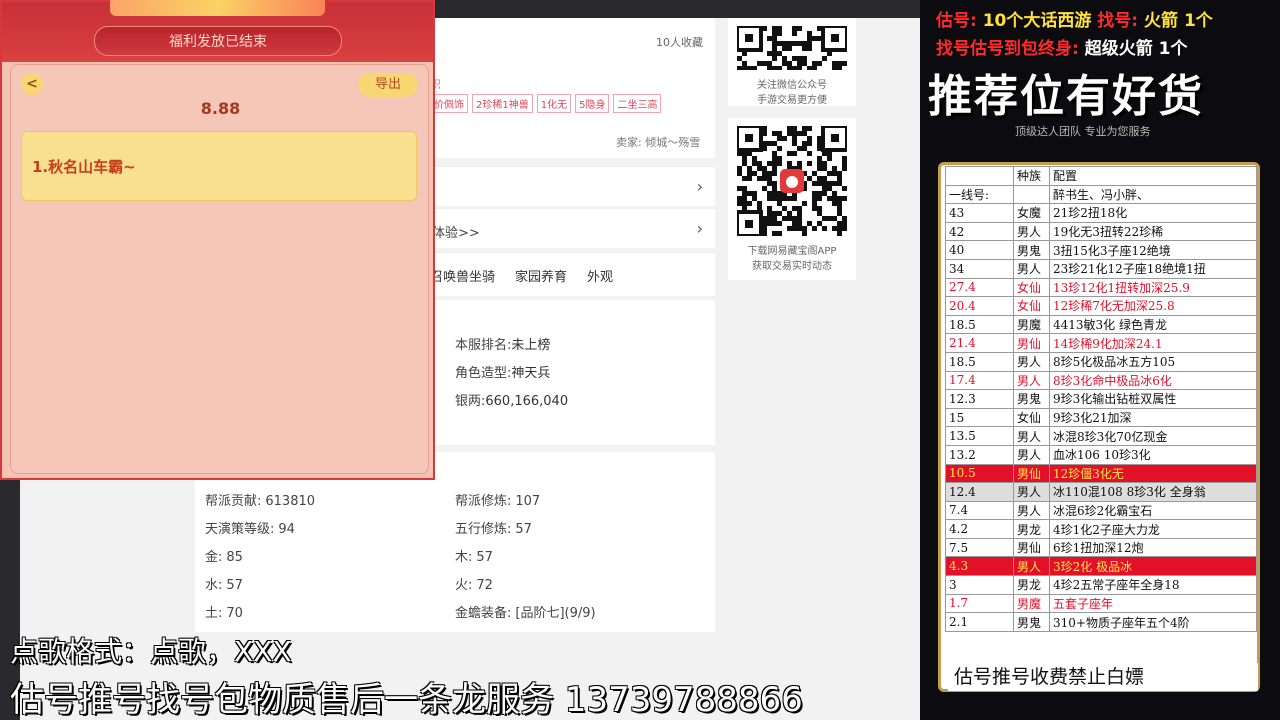 Image resolution: width=1280 pixels, height=720 pixels. I want to click on table-cell: 7.5, so click(979, 547).